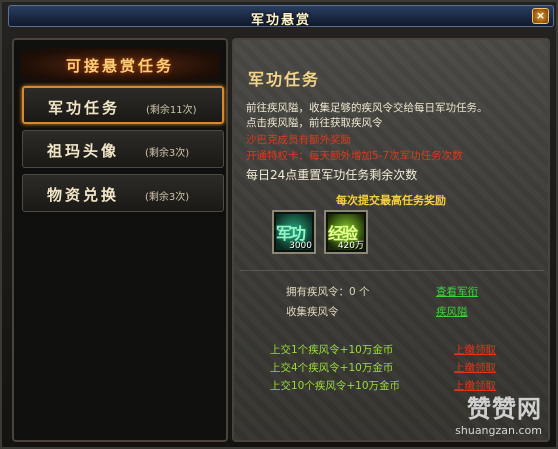  I want to click on task-detail-title: 军功任务, so click(284, 79).